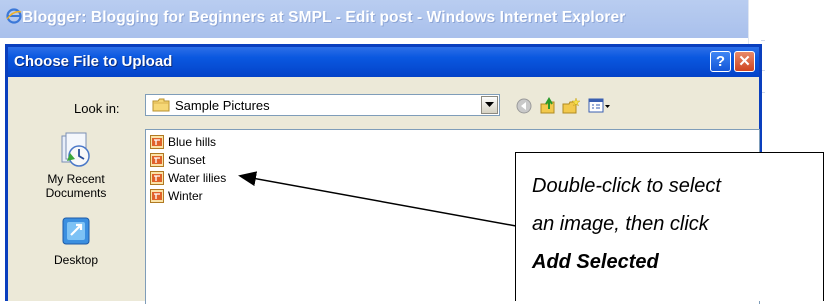  What do you see at coordinates (626, 186) in the screenshot?
I see `callout-line-1: Double-click to select` at bounding box center [626, 186].